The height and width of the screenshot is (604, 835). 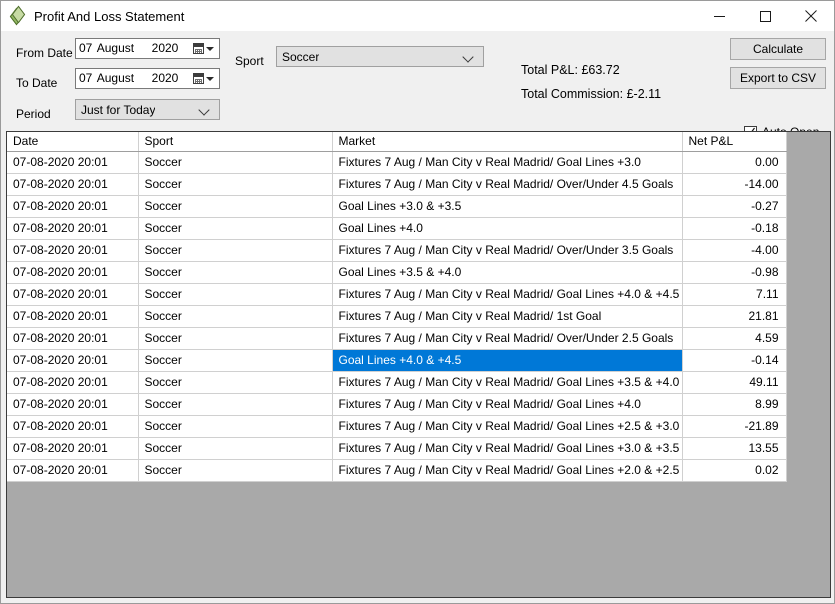 I want to click on cell-net-pnl: -4.00, so click(x=734, y=250).